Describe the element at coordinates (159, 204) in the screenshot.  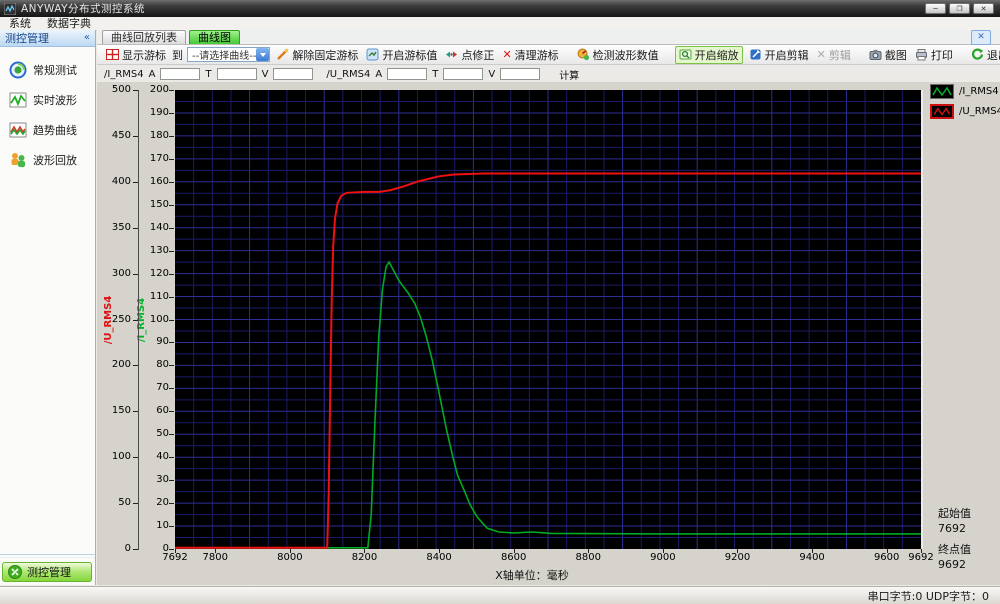
I see `inner-y-tick-label: 150` at that location.